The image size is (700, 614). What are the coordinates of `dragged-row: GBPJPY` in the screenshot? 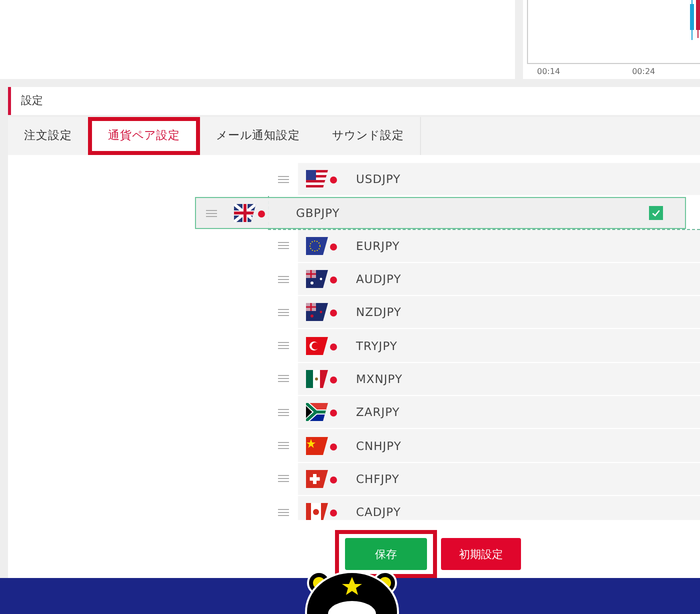 It's located at (440, 213).